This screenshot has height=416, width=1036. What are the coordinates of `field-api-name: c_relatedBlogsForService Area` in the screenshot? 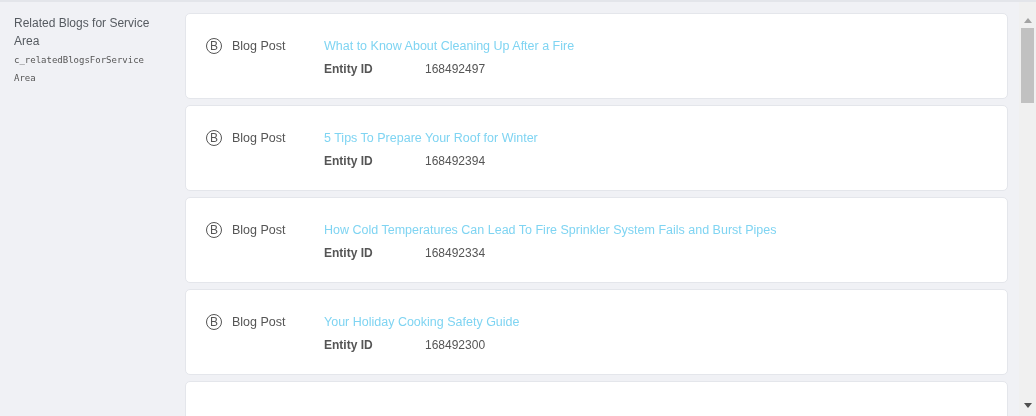 It's located at (80, 69).